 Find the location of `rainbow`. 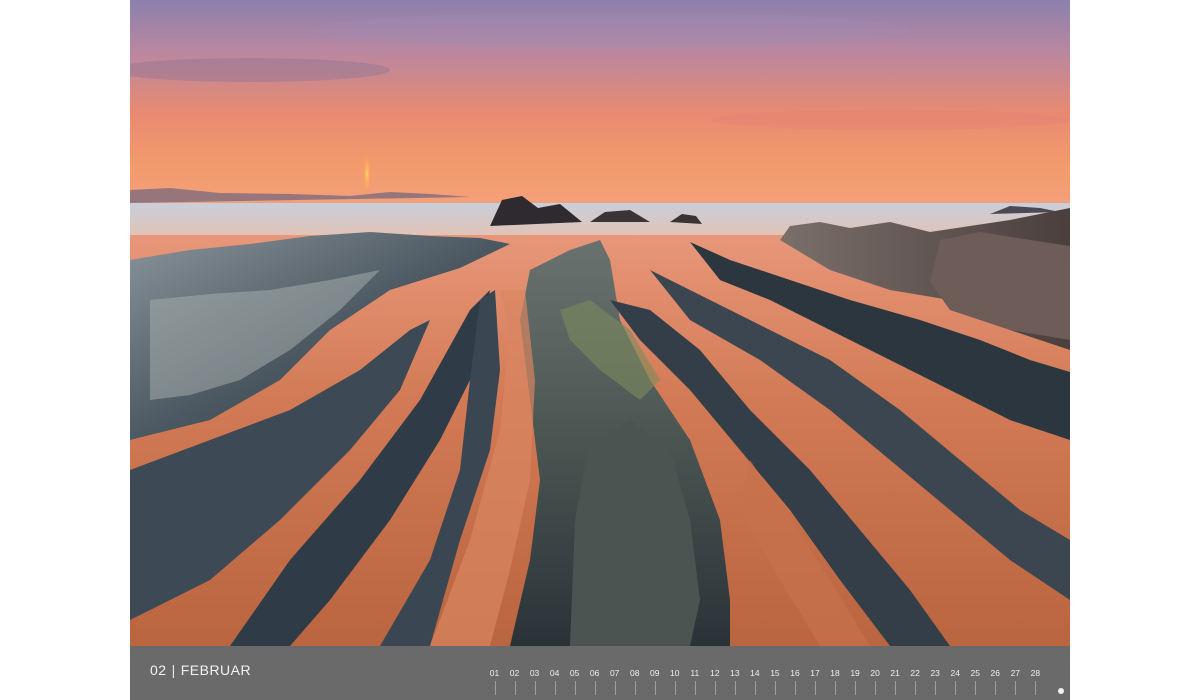

rainbow is located at coordinates (367, 174).